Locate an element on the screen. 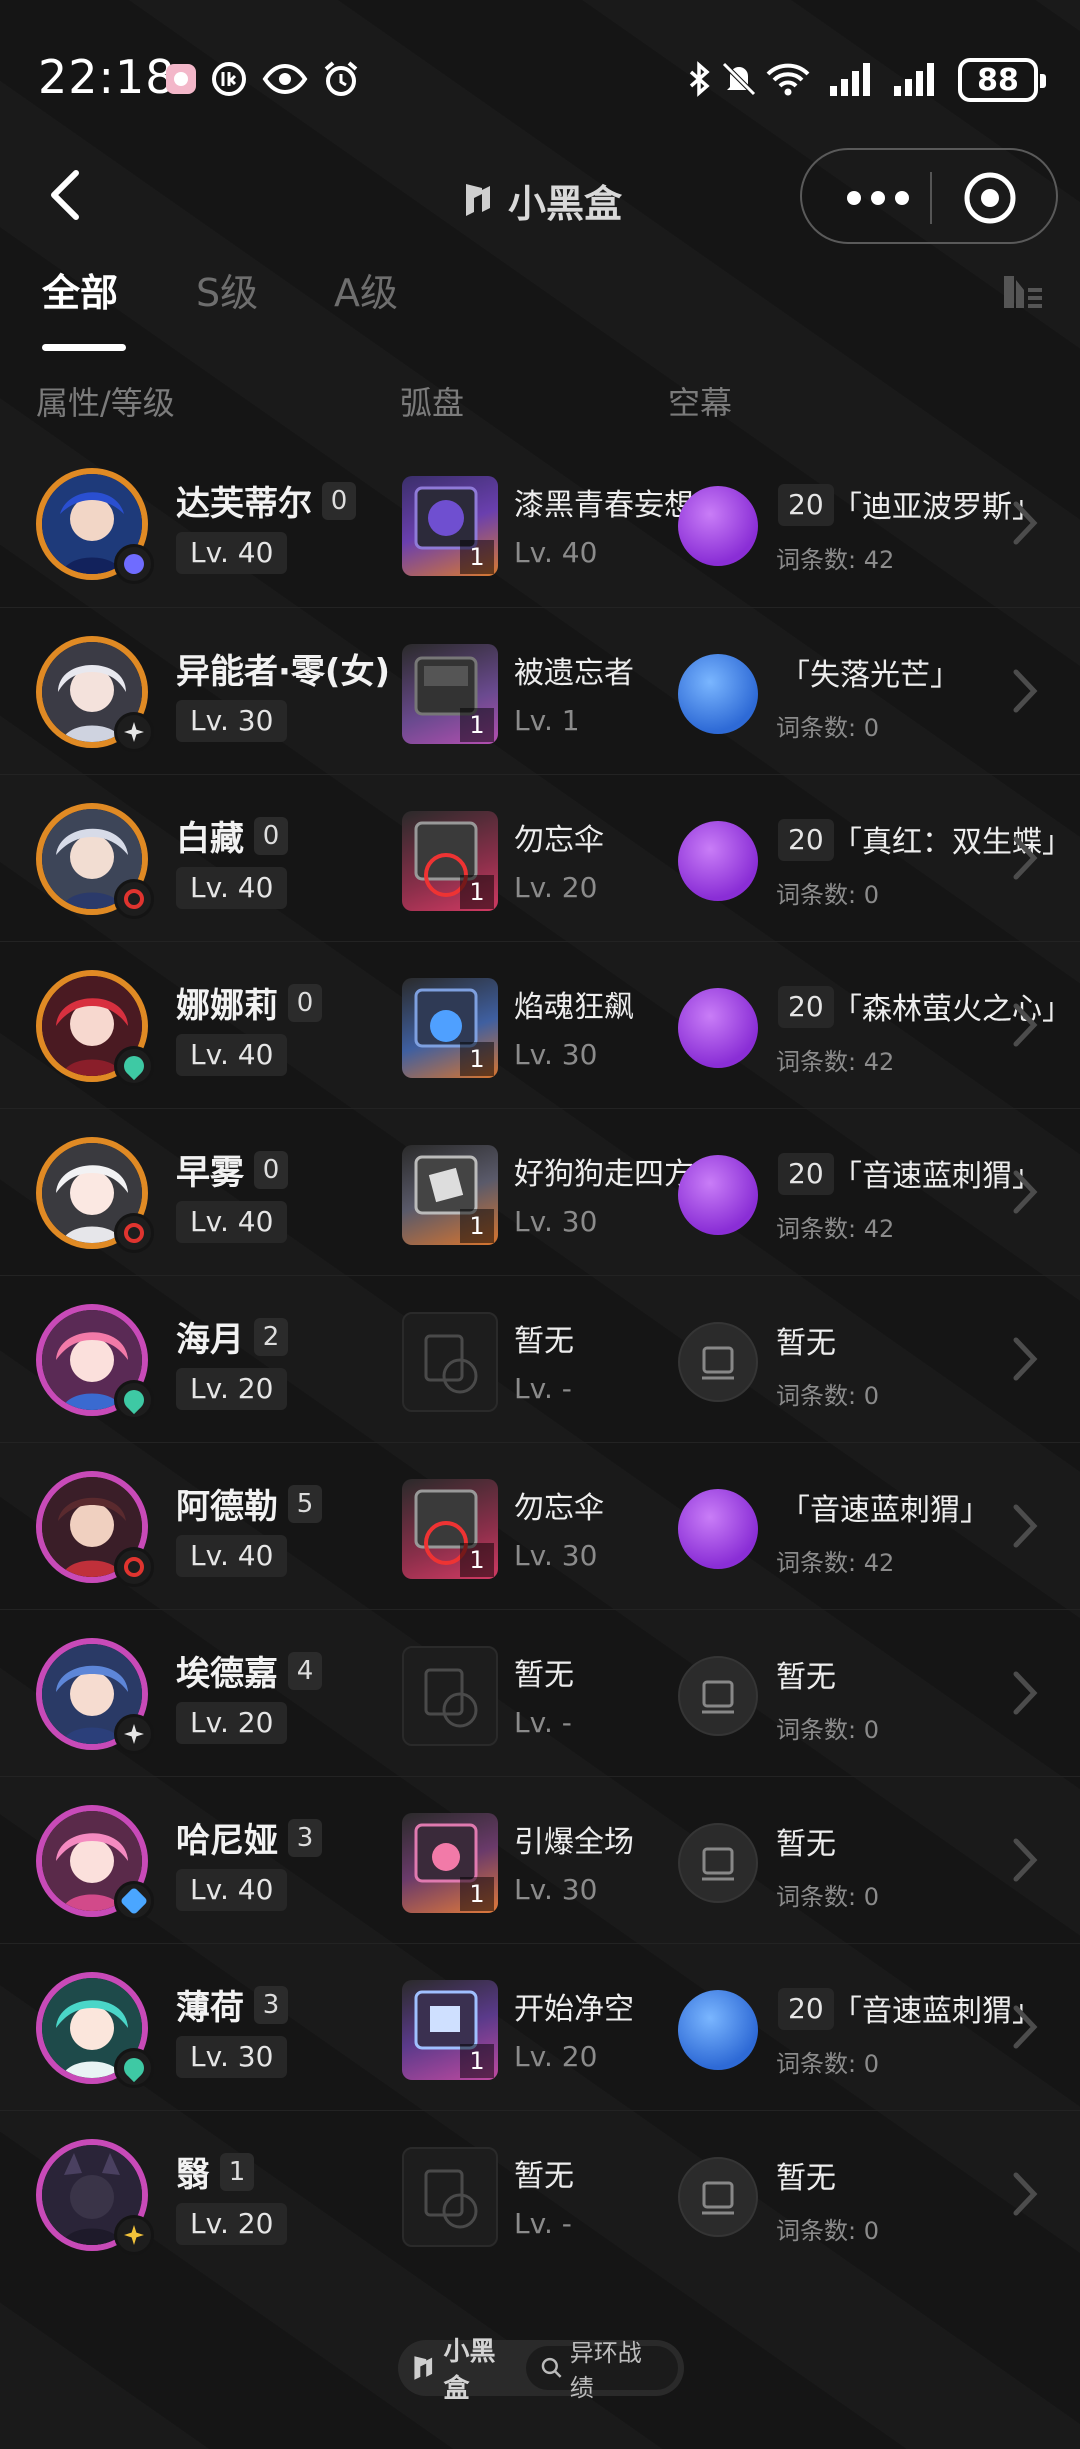 This screenshot has height=2449, width=1080. disk-name: 被遗忘者 is located at coordinates (574, 673).